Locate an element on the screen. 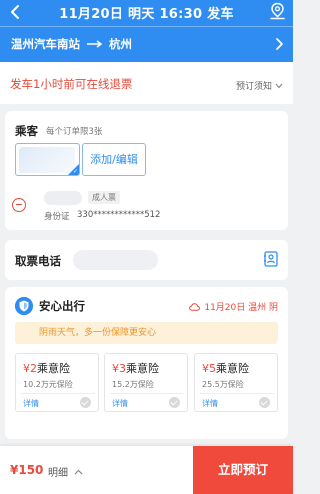 Image resolution: width=320 pixels, height=494 pixels. booking-notice-label: 预订须知 is located at coordinates (253, 87).